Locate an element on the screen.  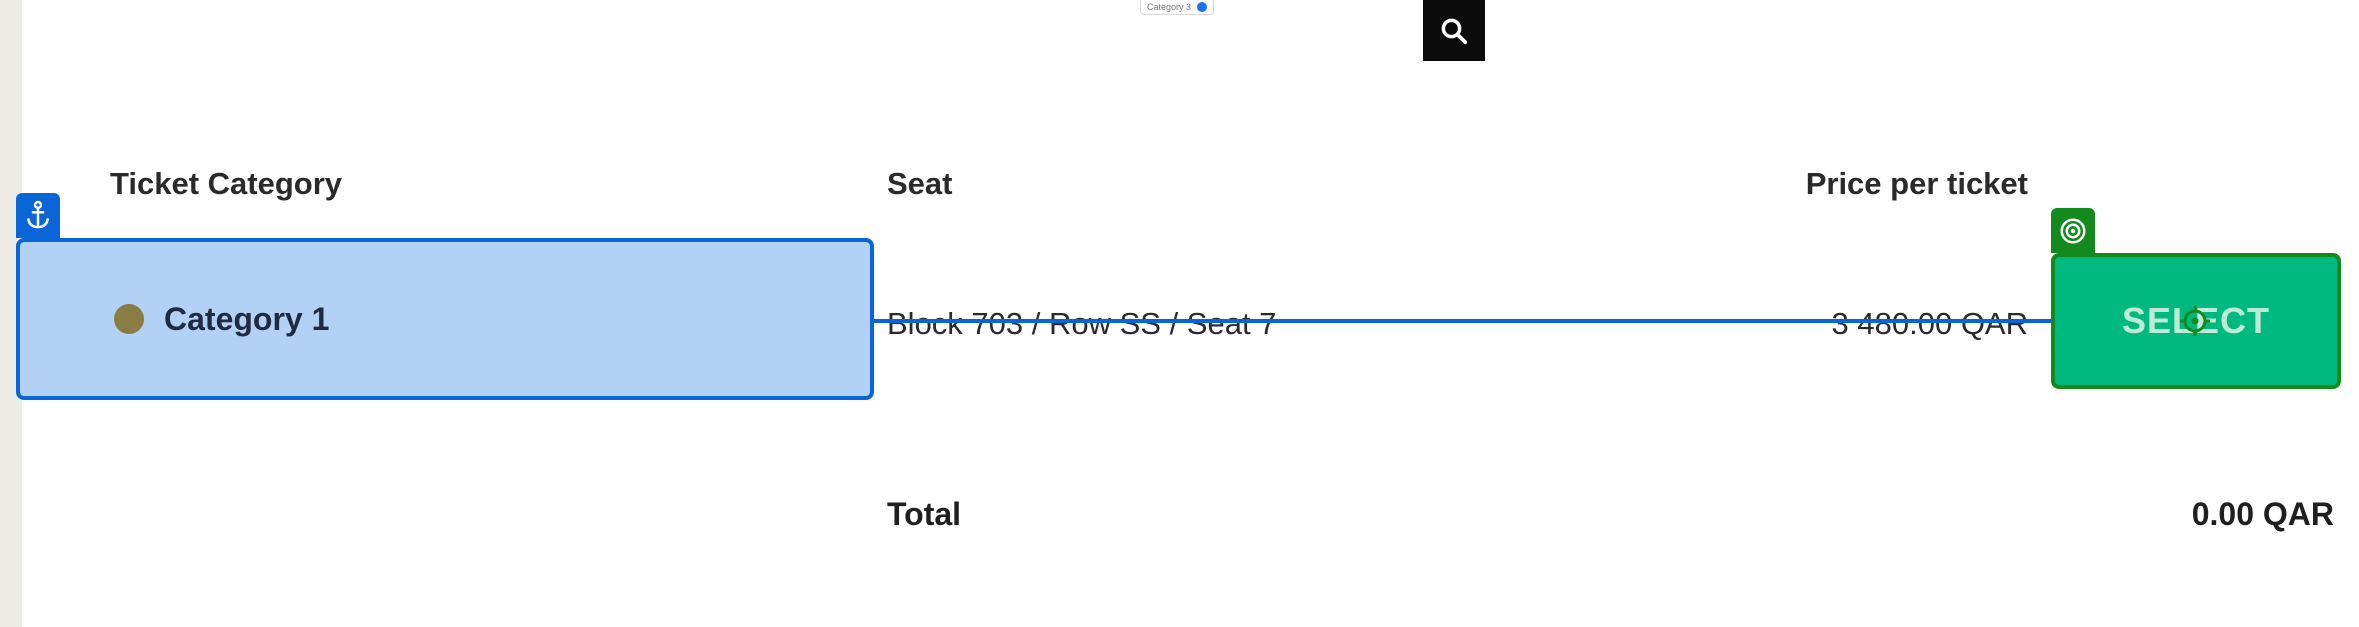
category-cell: Category 1 is located at coordinates (445, 319).